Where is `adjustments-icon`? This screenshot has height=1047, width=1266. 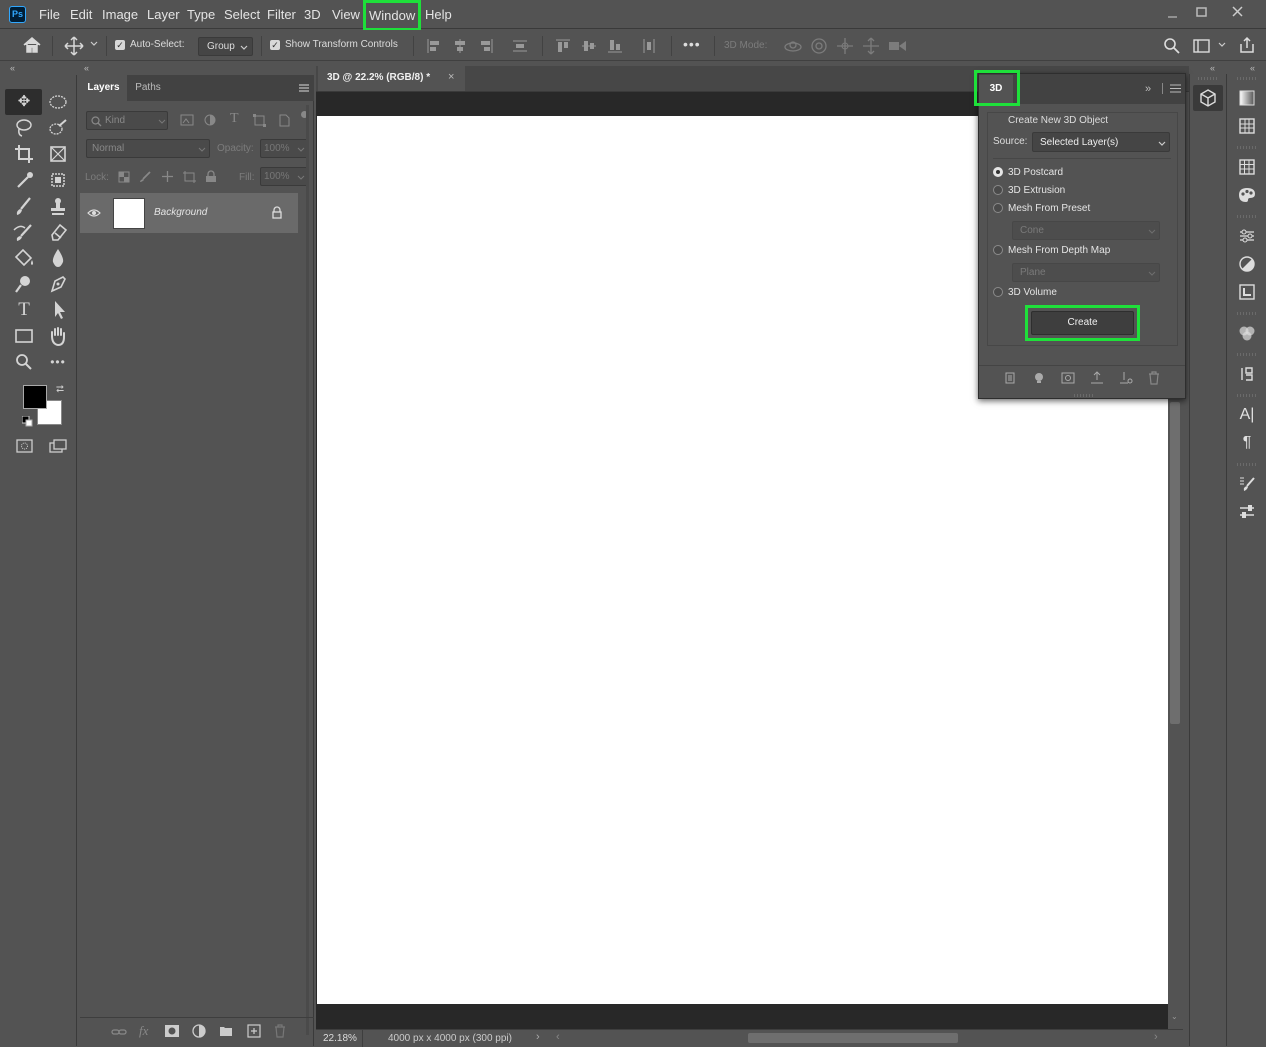
adjustments-icon is located at coordinates (1246, 264).